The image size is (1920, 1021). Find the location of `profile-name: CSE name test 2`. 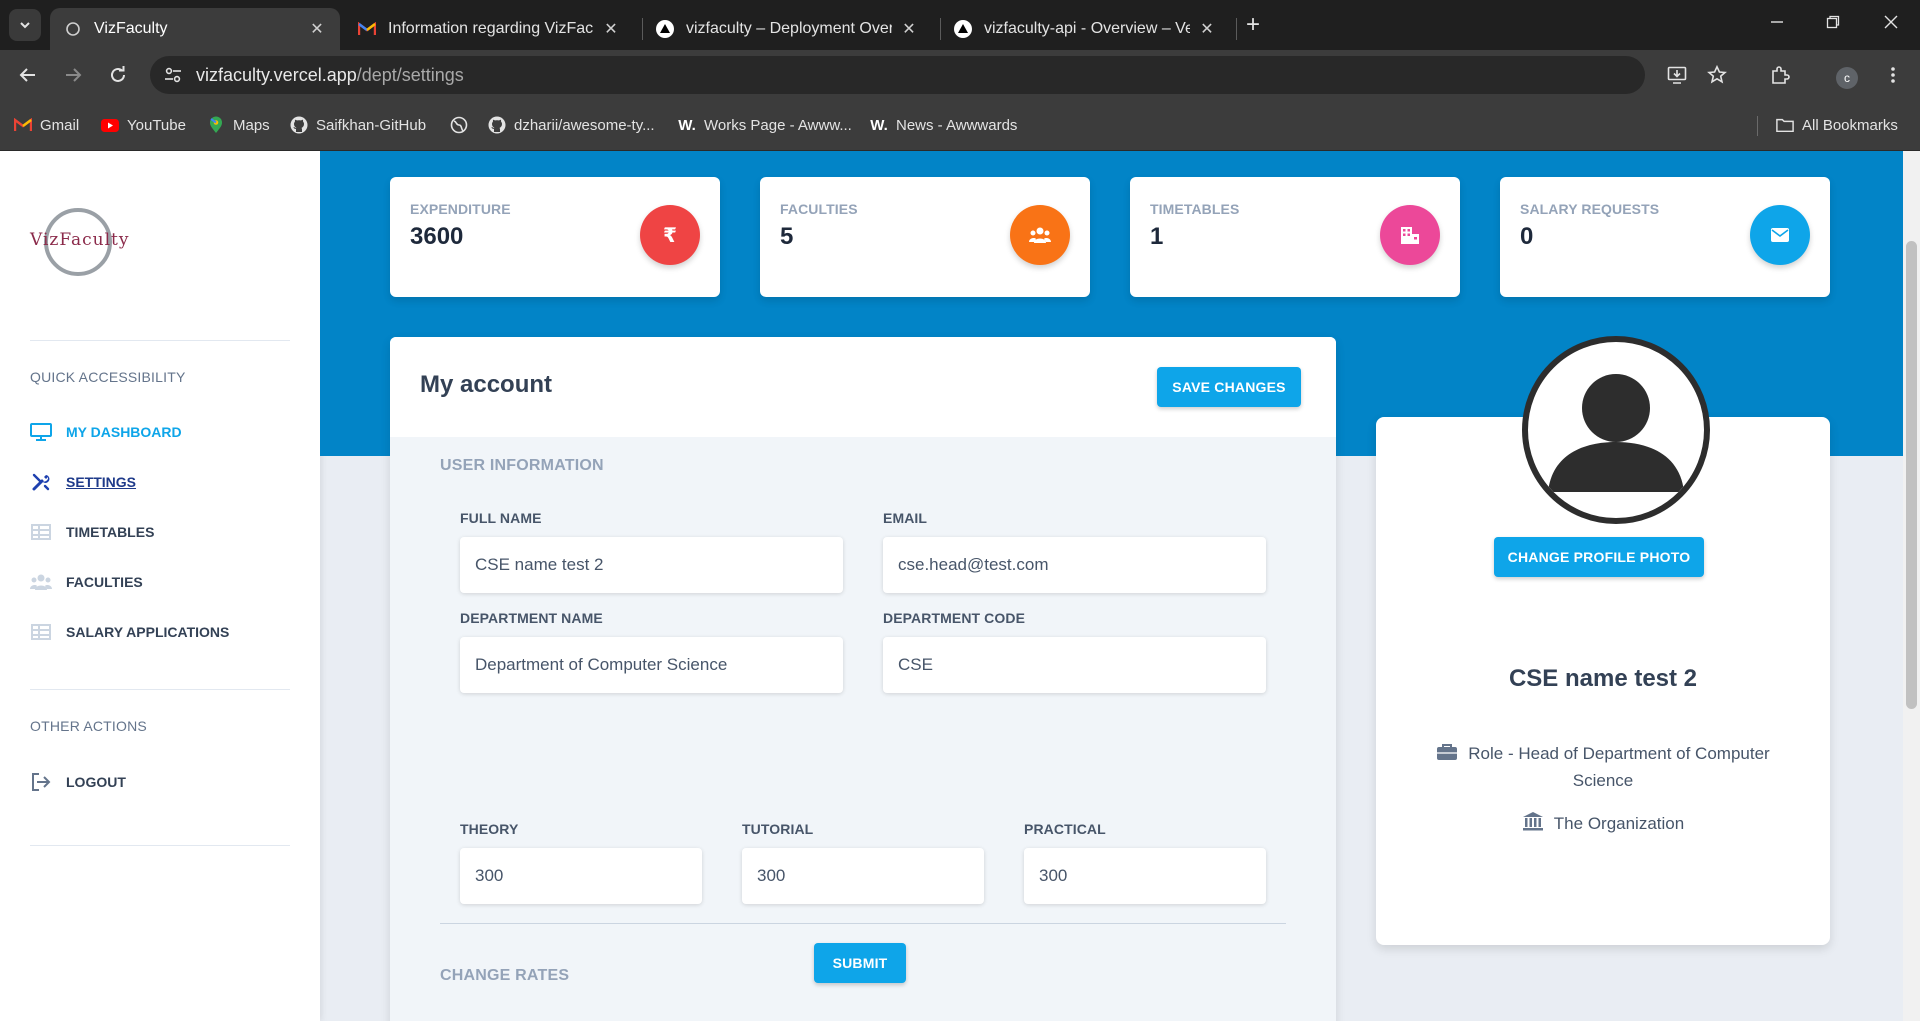

profile-name: CSE name test 2 is located at coordinates (1603, 678).